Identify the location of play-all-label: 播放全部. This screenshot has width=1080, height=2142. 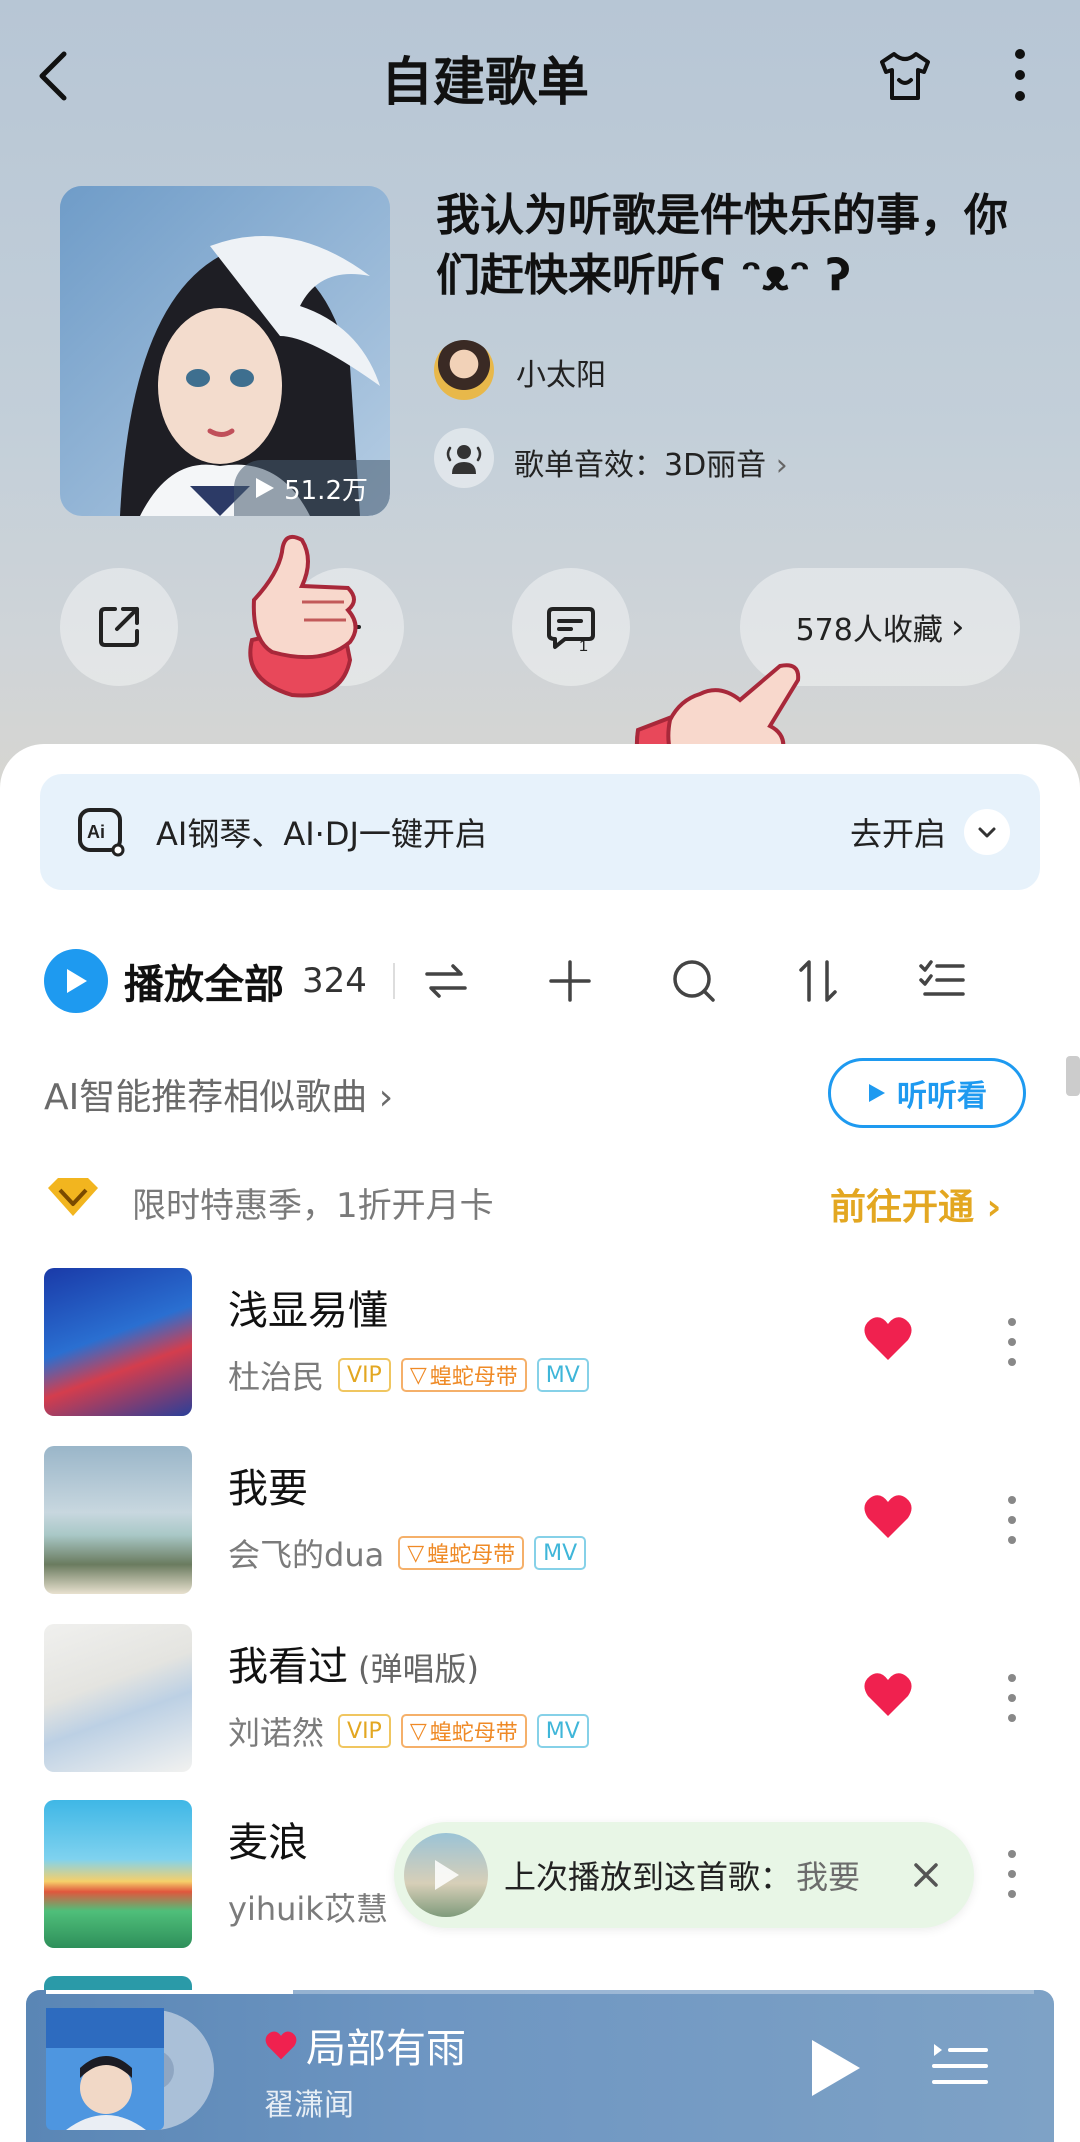
(204, 981).